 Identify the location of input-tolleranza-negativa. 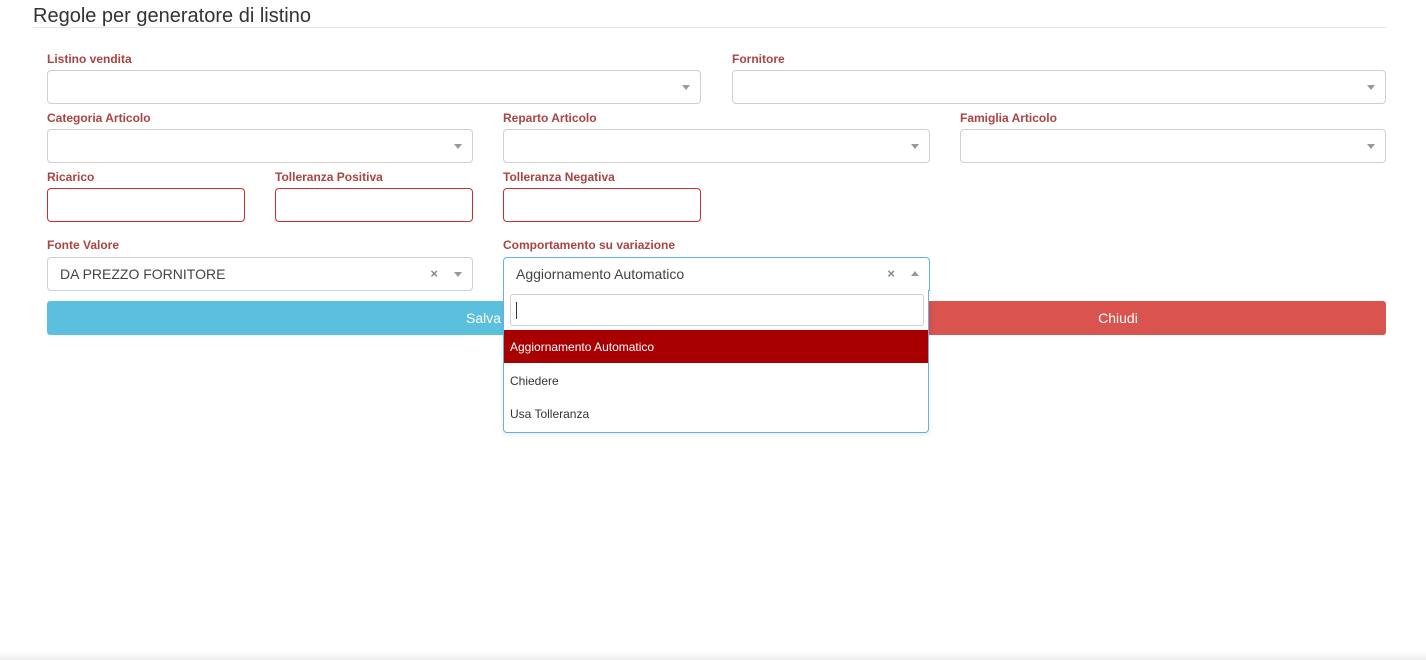
(602, 205).